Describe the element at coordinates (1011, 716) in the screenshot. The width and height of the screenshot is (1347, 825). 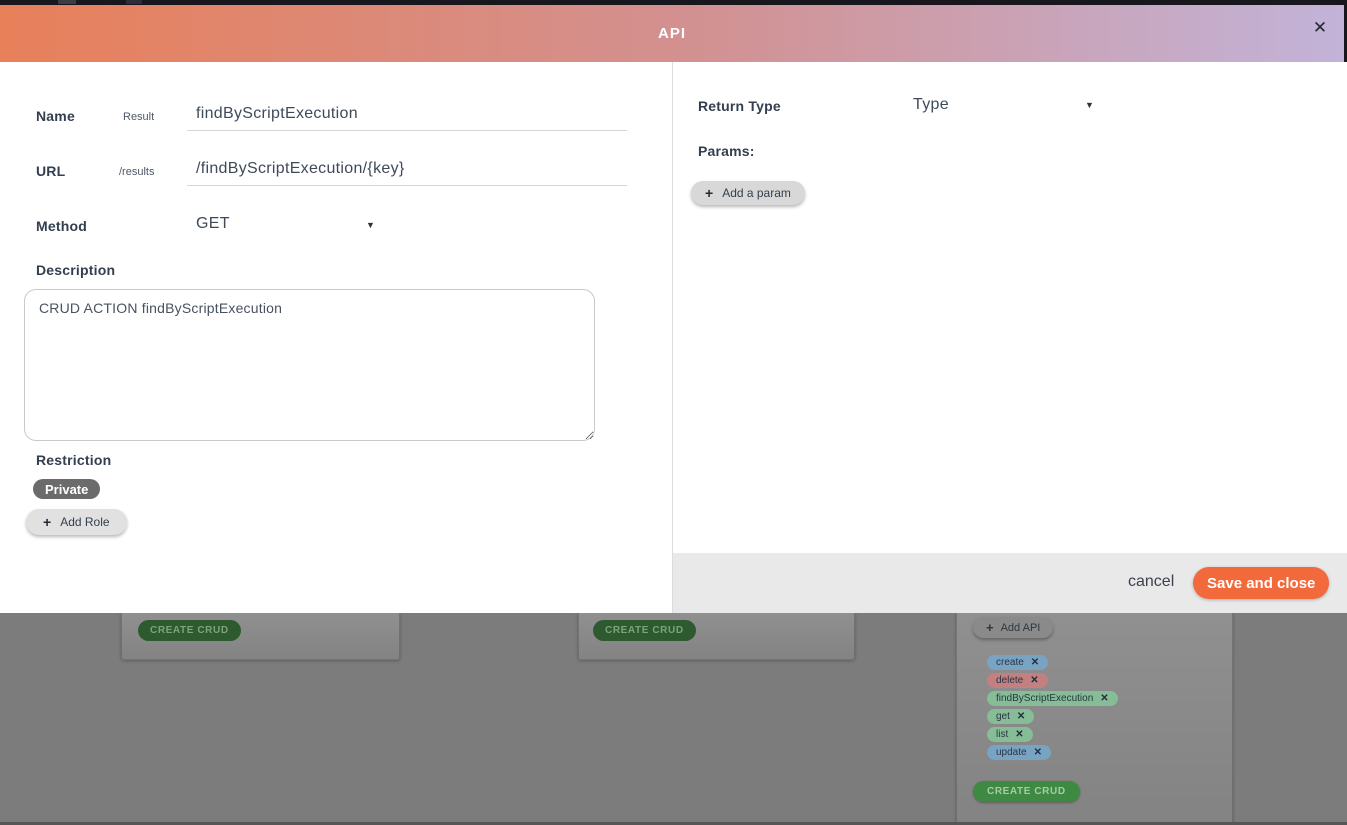
I see `api-tag: get ✕` at that location.